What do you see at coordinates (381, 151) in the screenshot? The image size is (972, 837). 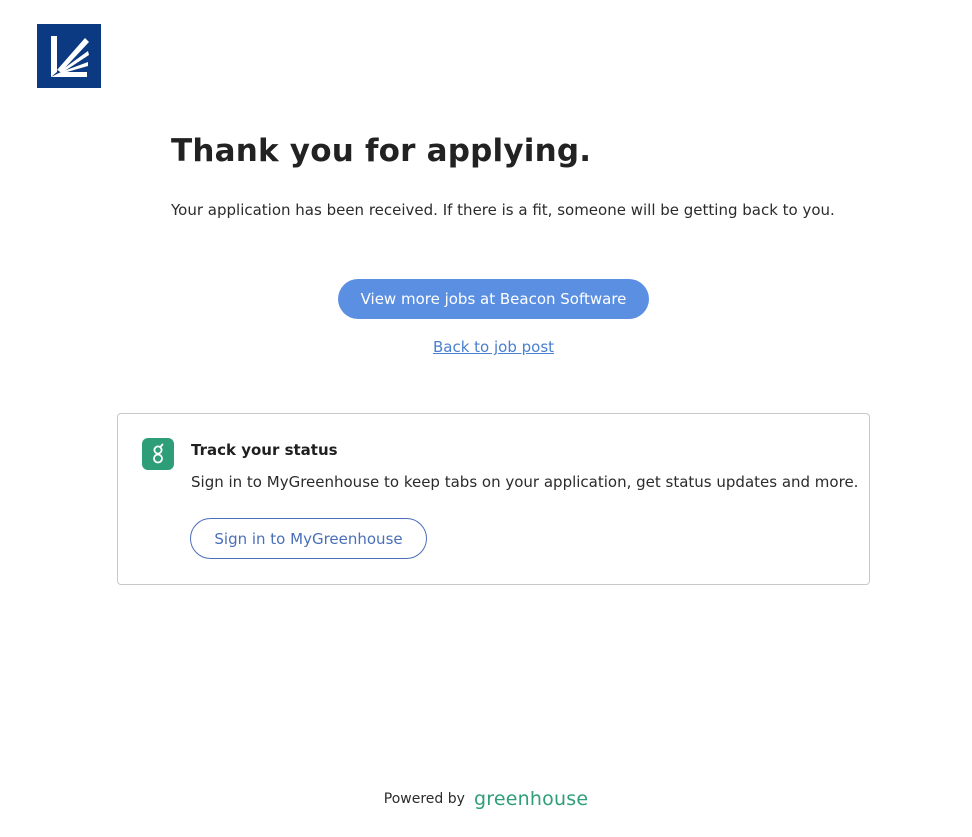 I see `page-title: Thank you for applying.` at bounding box center [381, 151].